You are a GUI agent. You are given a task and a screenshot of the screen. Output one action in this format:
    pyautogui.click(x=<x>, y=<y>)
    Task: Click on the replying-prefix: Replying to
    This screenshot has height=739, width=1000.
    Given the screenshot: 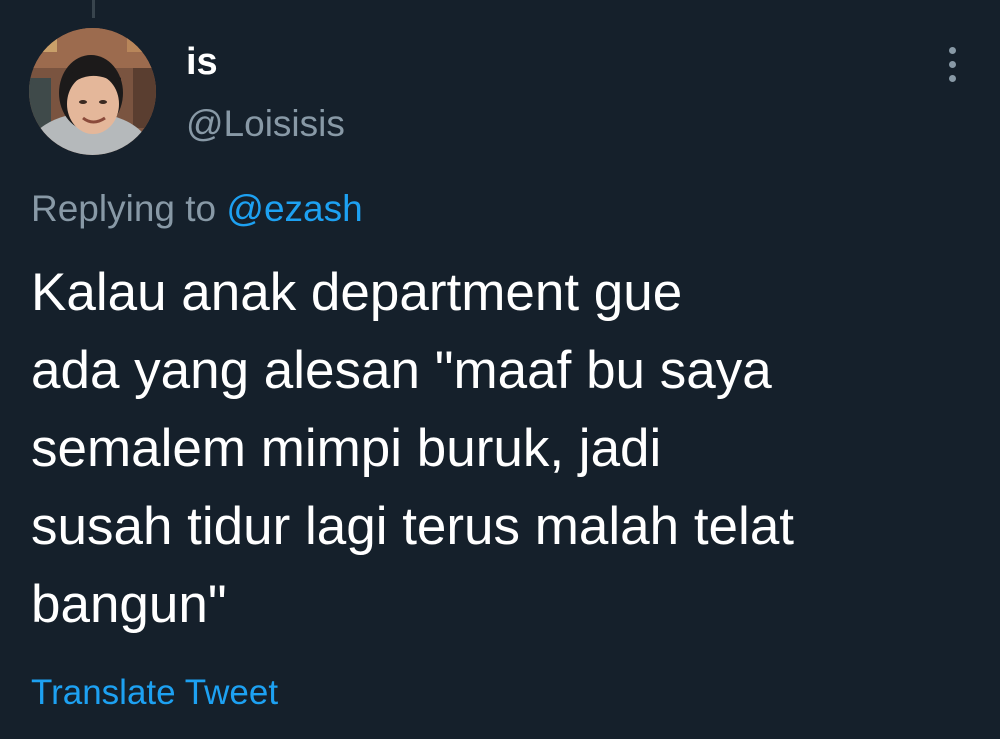 What is the action you would take?
    pyautogui.click(x=124, y=208)
    